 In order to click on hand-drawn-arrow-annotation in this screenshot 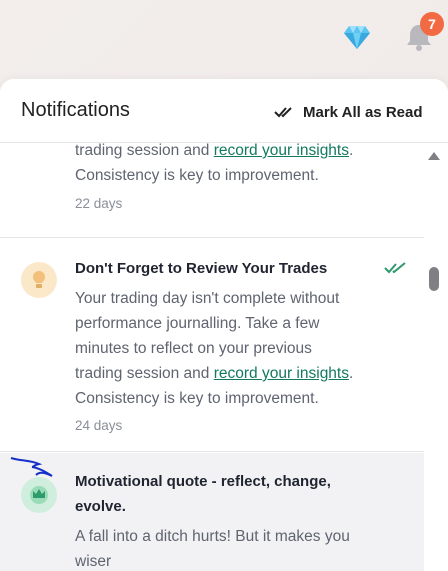, I will do `click(31, 467)`.